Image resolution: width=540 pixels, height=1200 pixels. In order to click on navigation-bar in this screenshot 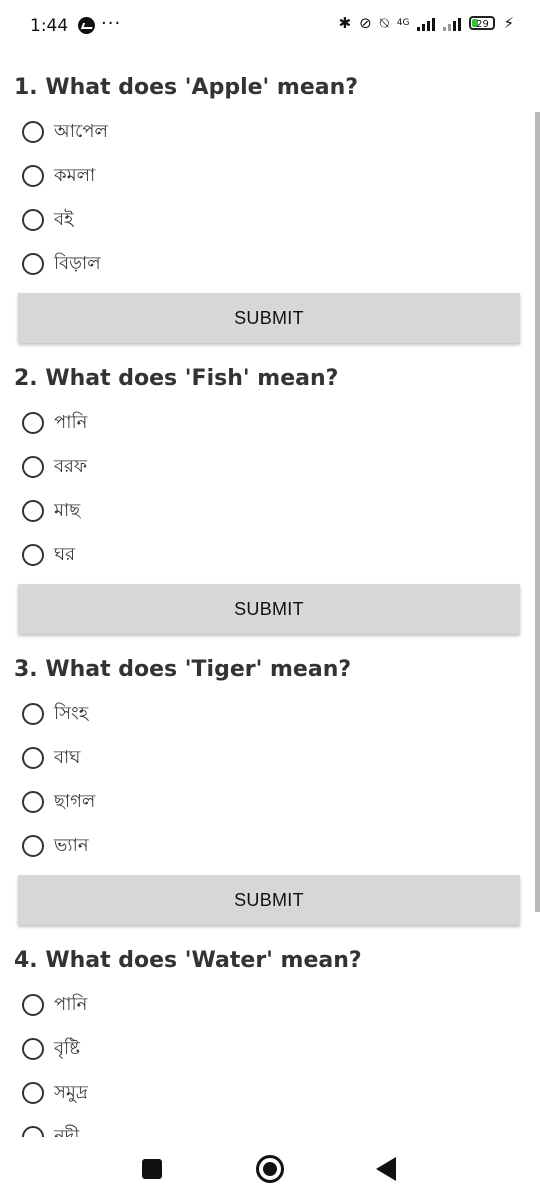, I will do `click(270, 1168)`.